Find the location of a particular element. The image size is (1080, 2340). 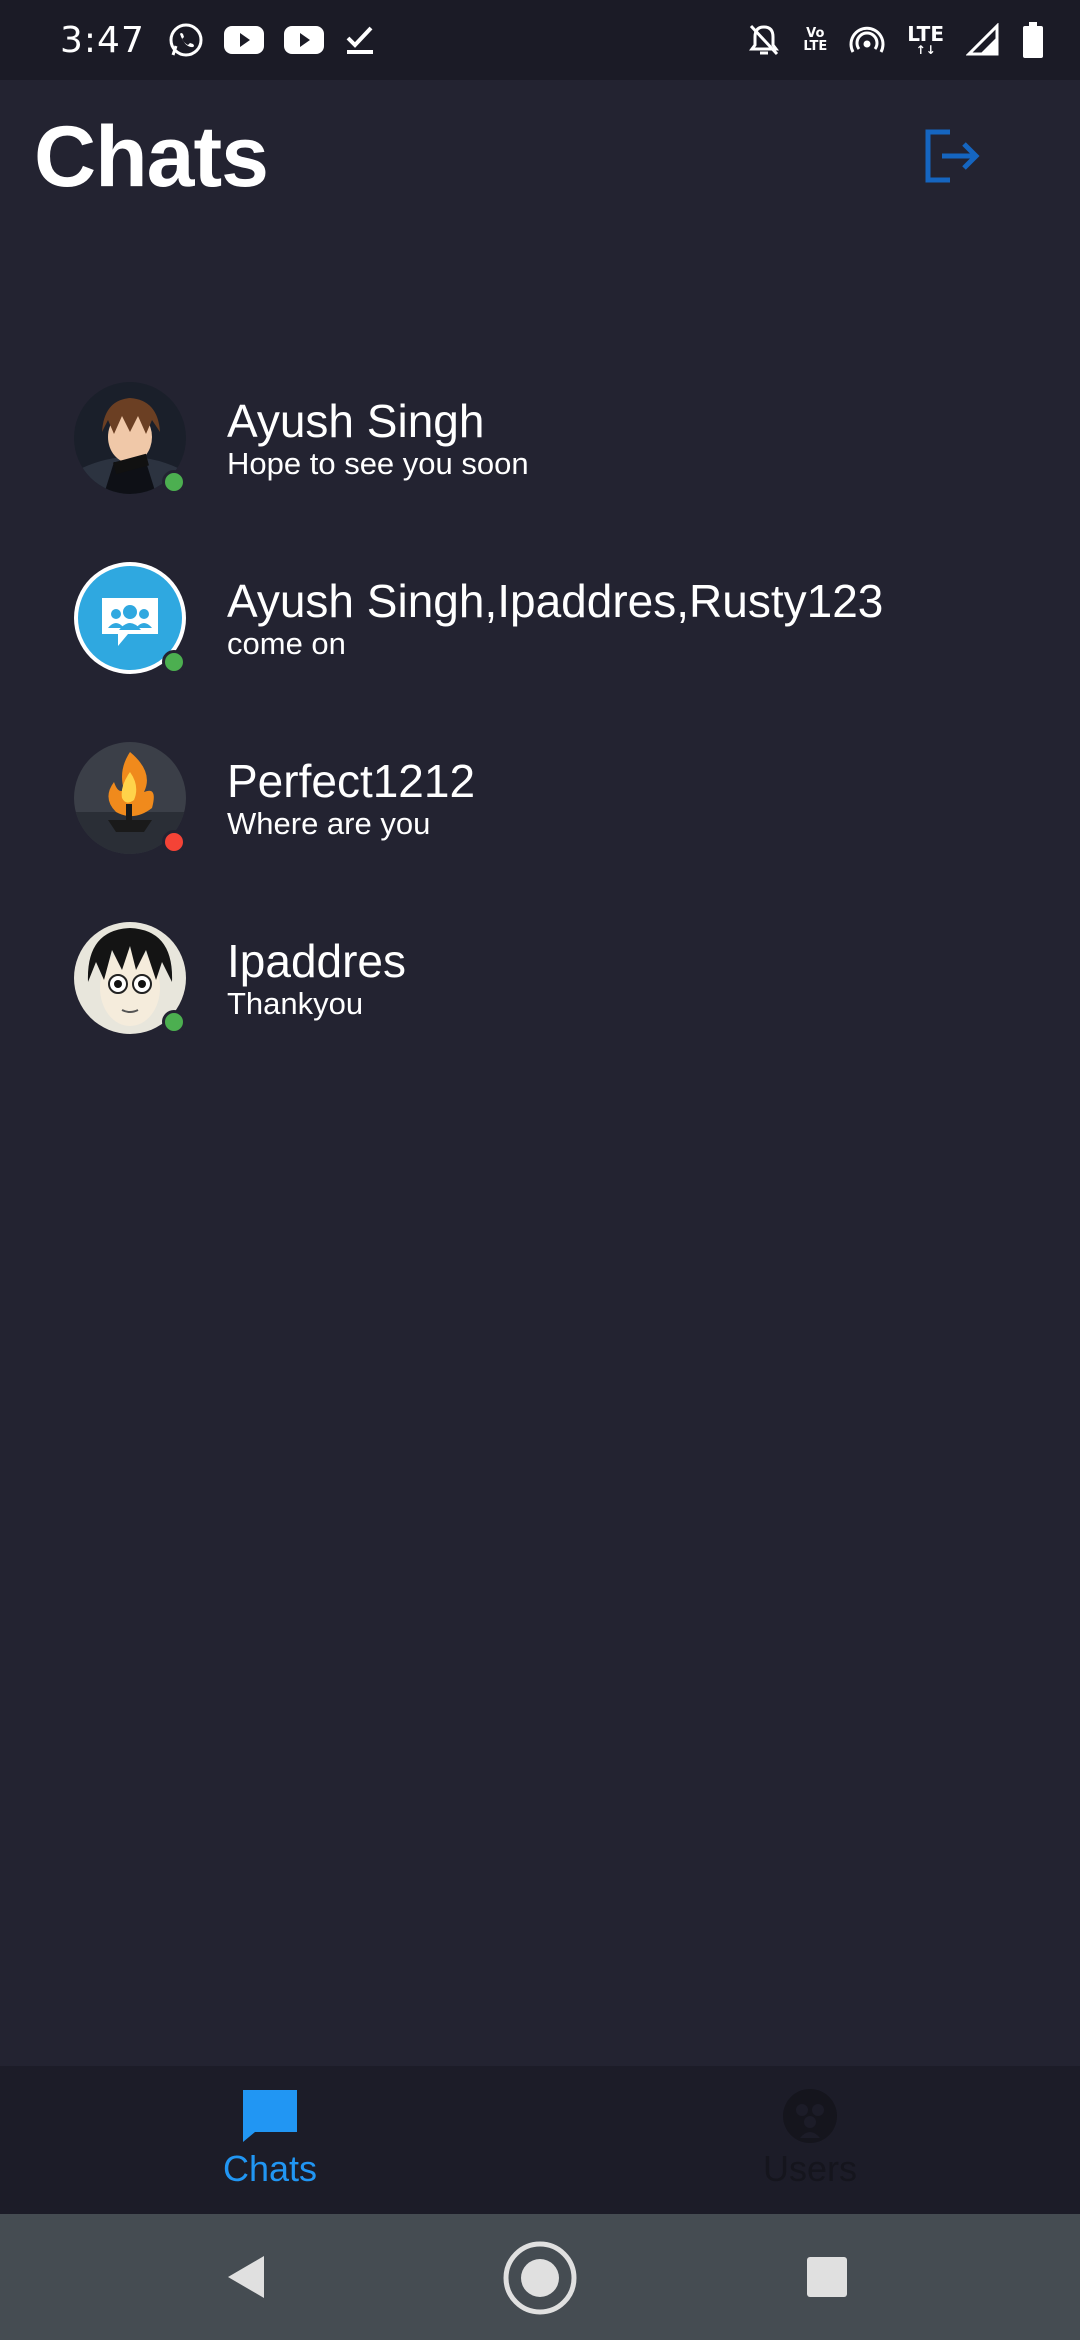

chat-list-item: Perfect1212 Where are you is located at coordinates (540, 820).